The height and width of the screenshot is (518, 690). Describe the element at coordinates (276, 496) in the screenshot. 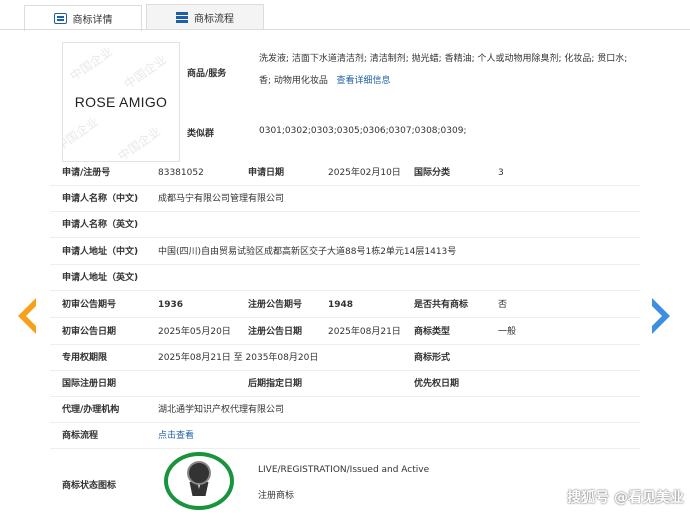

I see `status-subtext: 注册商标` at that location.